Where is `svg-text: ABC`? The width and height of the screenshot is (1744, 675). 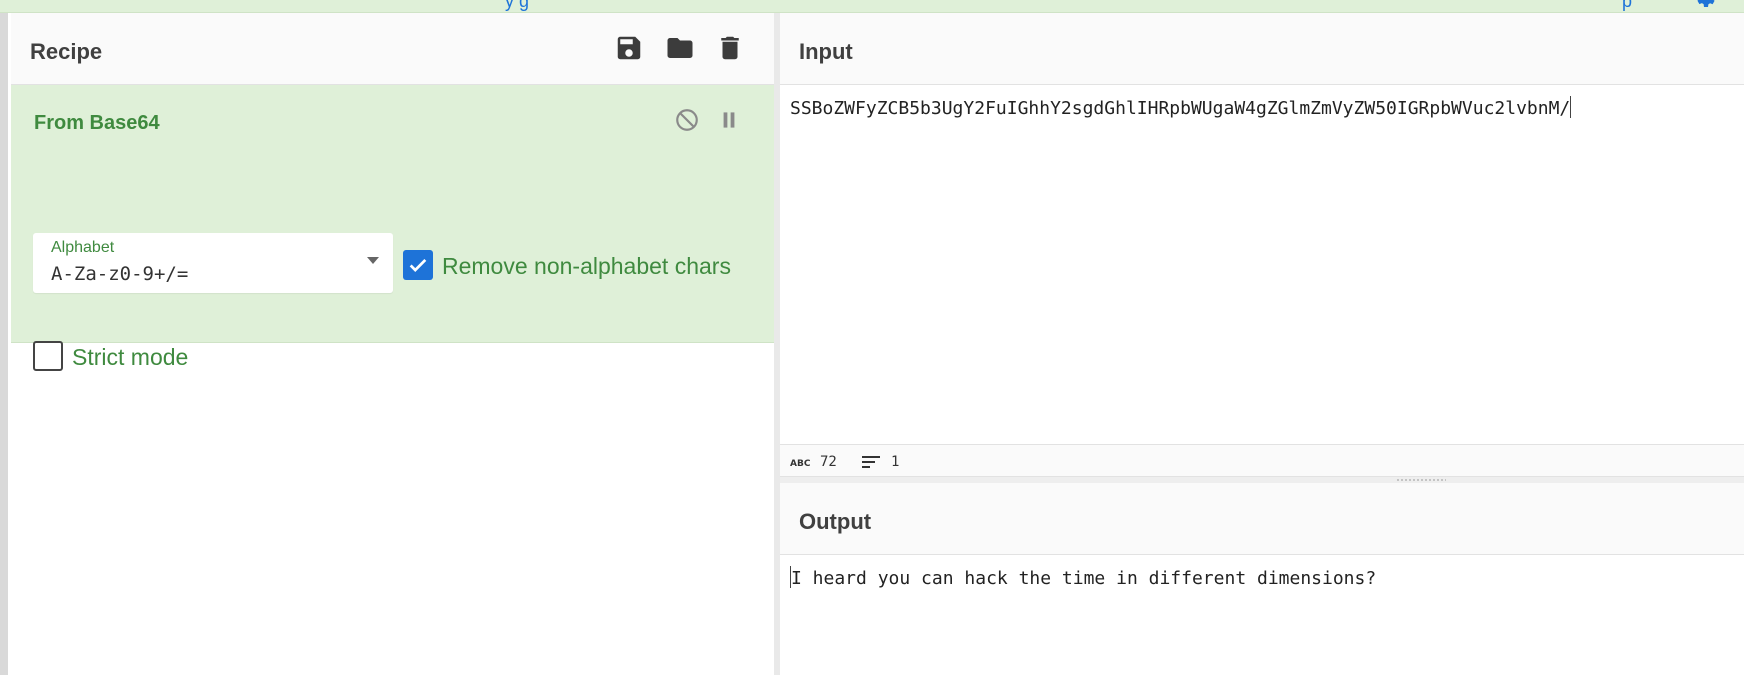 svg-text: ABC is located at coordinates (800, 463).